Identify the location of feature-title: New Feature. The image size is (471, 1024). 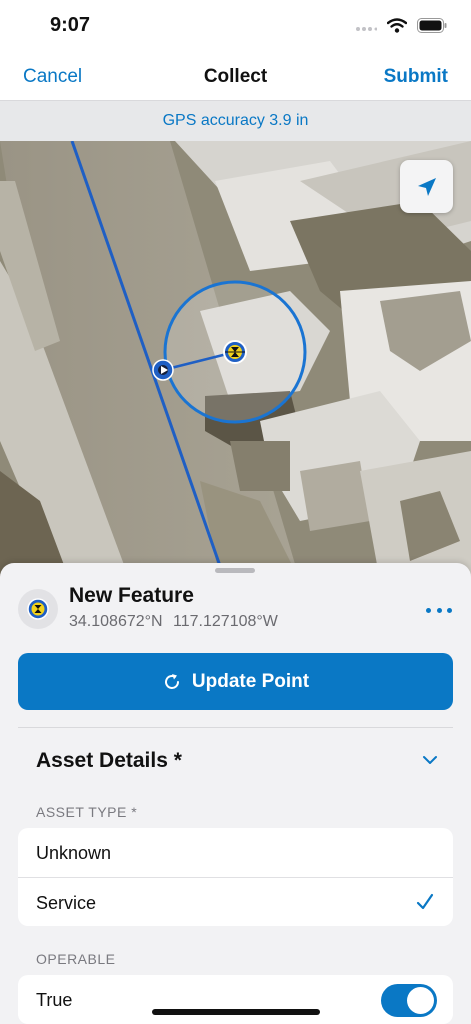
(131, 595).